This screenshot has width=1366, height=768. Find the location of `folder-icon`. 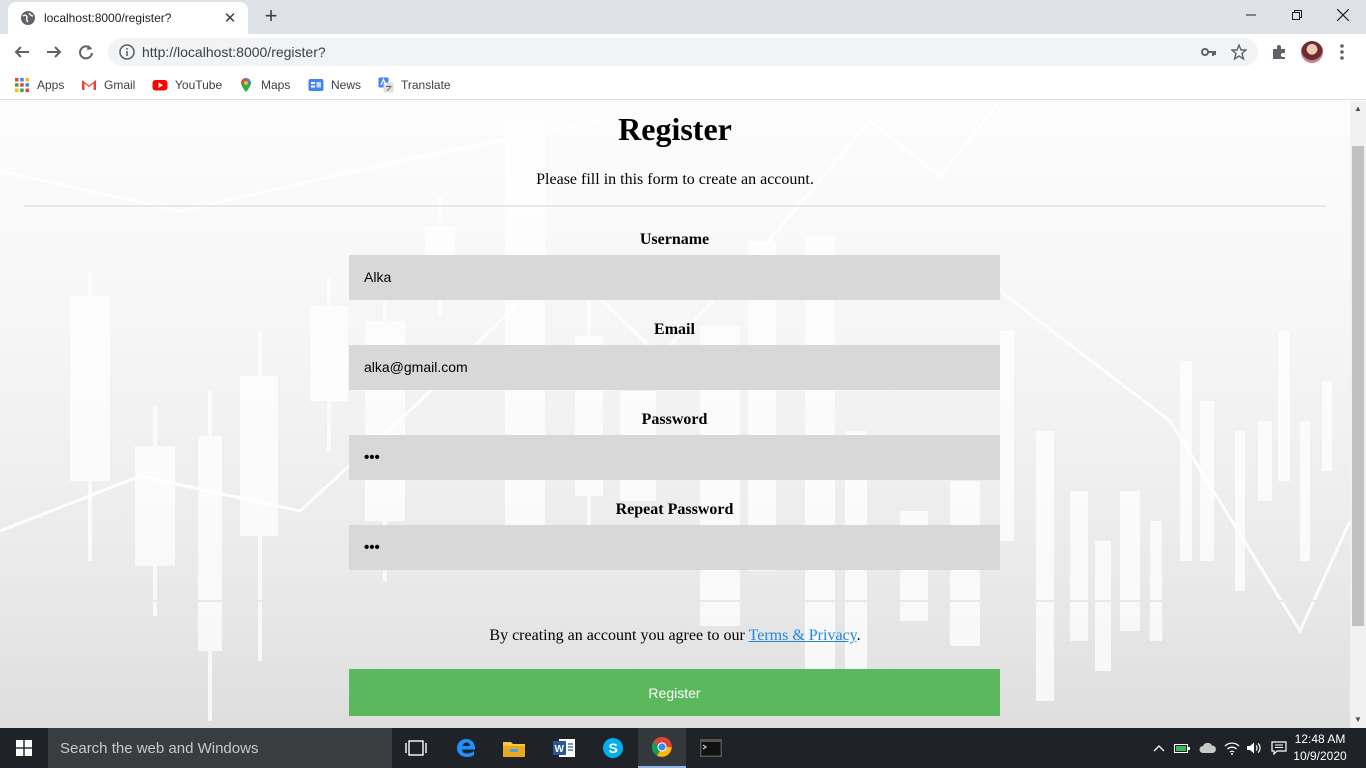

folder-icon is located at coordinates (514, 749).